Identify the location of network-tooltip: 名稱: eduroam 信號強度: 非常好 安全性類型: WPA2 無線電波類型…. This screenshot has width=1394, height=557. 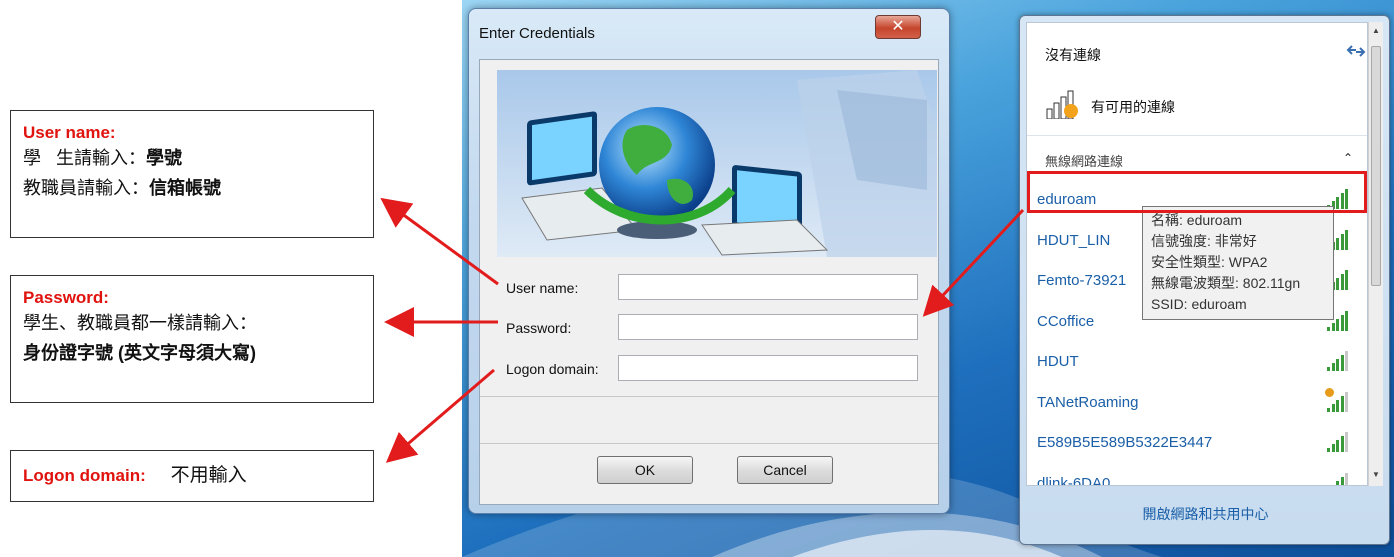
(1238, 263).